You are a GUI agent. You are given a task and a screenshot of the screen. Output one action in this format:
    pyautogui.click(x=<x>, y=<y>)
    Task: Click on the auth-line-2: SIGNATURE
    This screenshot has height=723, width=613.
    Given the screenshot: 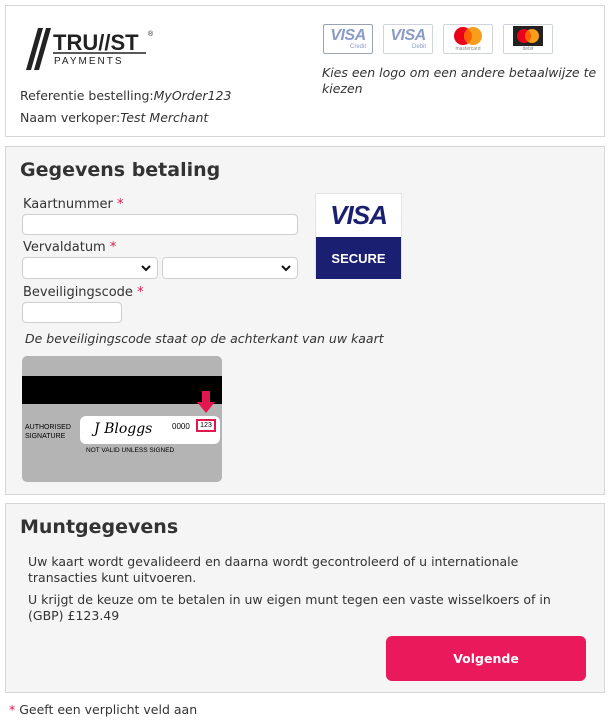 What is the action you would take?
    pyautogui.click(x=45, y=436)
    